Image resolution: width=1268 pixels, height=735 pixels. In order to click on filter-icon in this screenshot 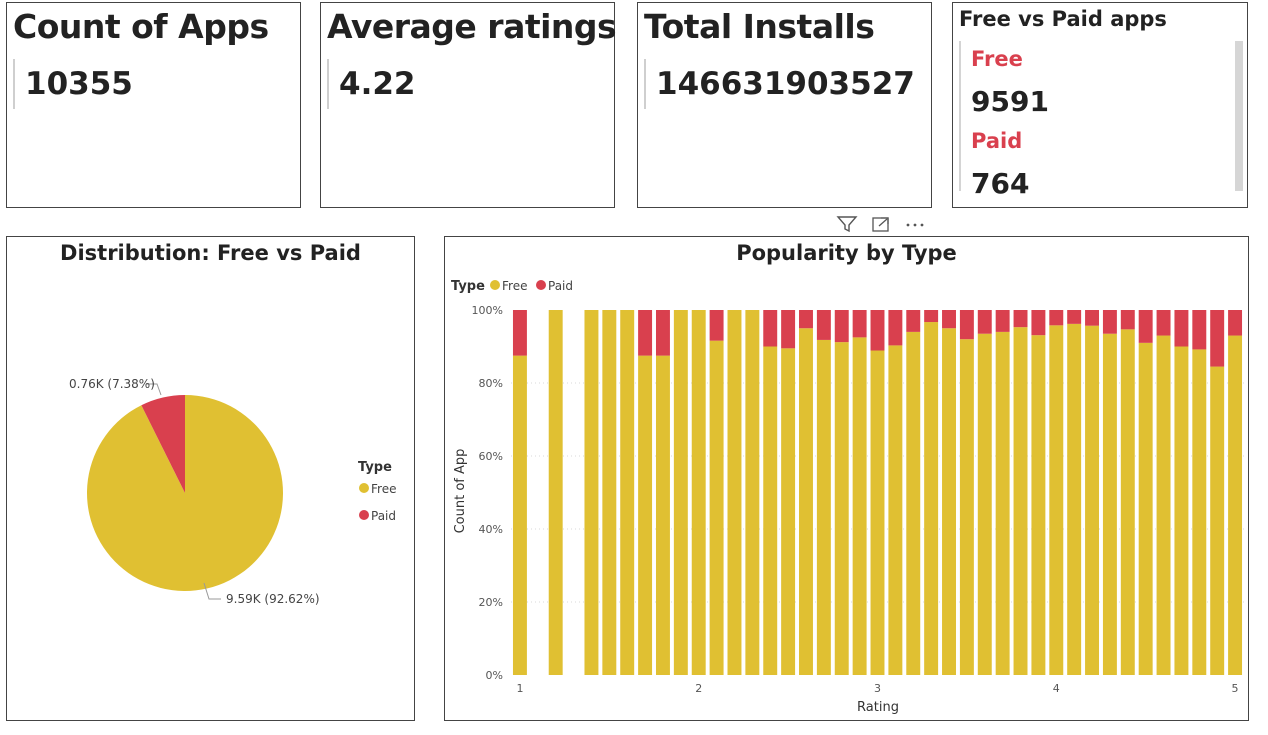, I will do `click(847, 224)`.